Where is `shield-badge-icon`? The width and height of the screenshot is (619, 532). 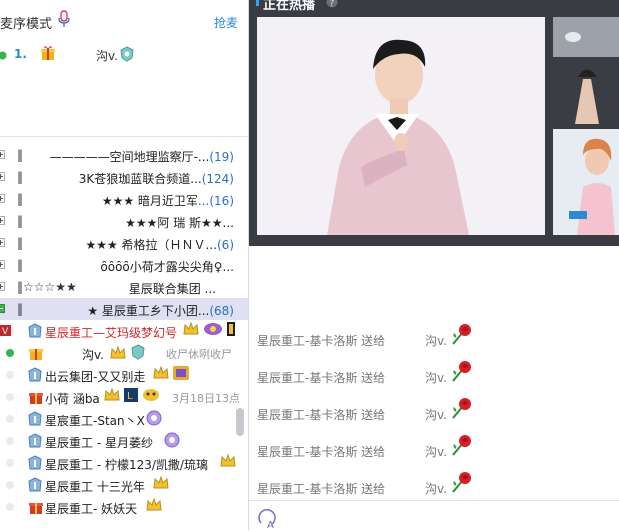
shield-badge-icon is located at coordinates (127, 55).